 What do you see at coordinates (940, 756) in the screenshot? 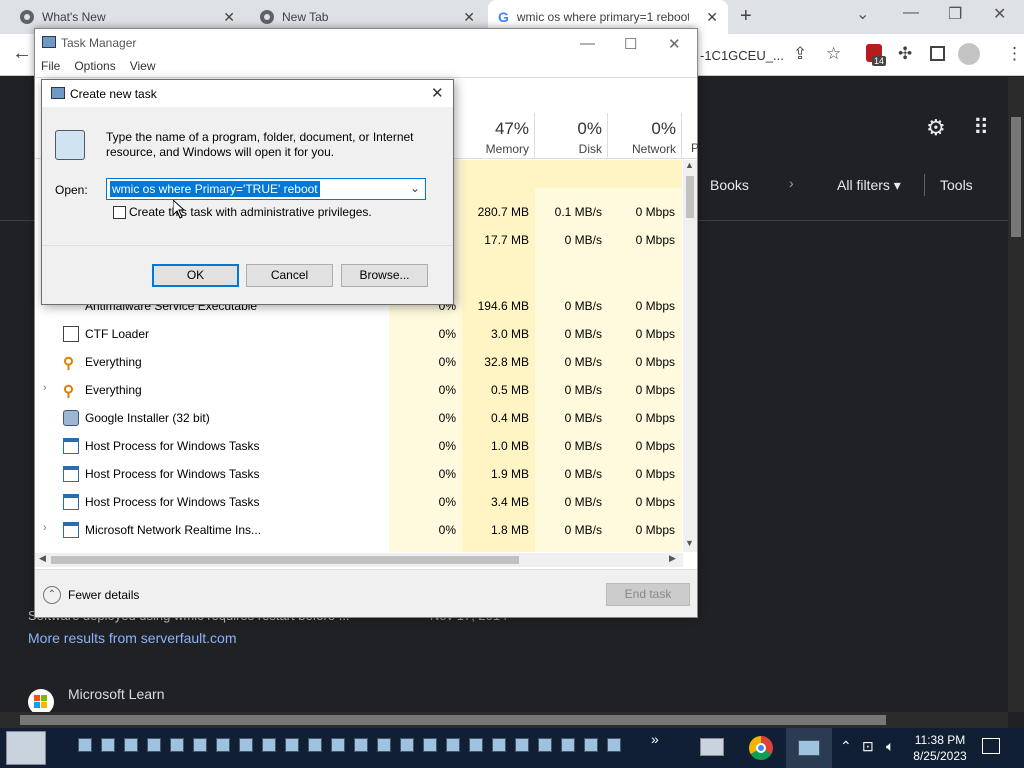
I see `clock-date: 8/25/2023` at bounding box center [940, 756].